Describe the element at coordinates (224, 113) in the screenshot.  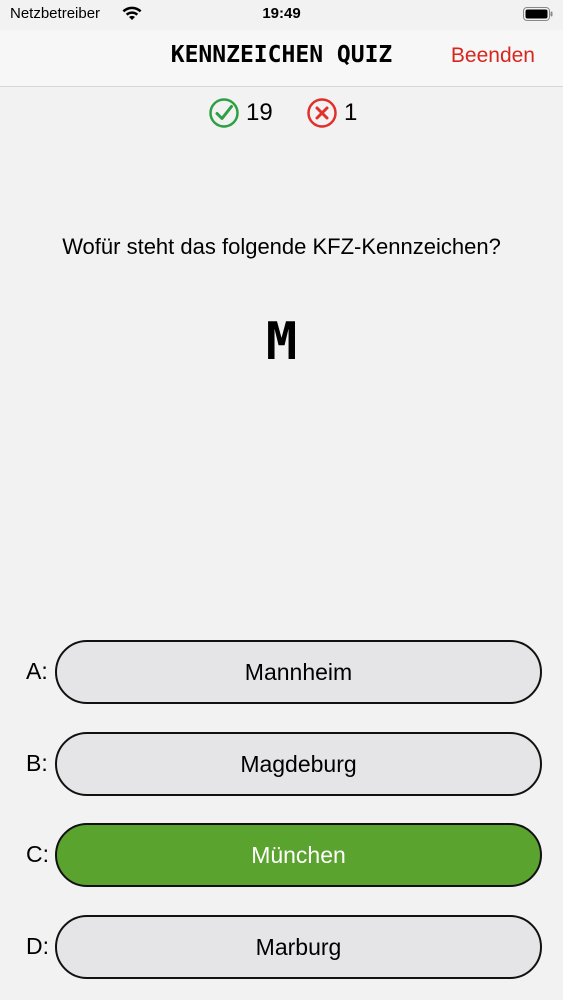
I see `check-circle-icon` at that location.